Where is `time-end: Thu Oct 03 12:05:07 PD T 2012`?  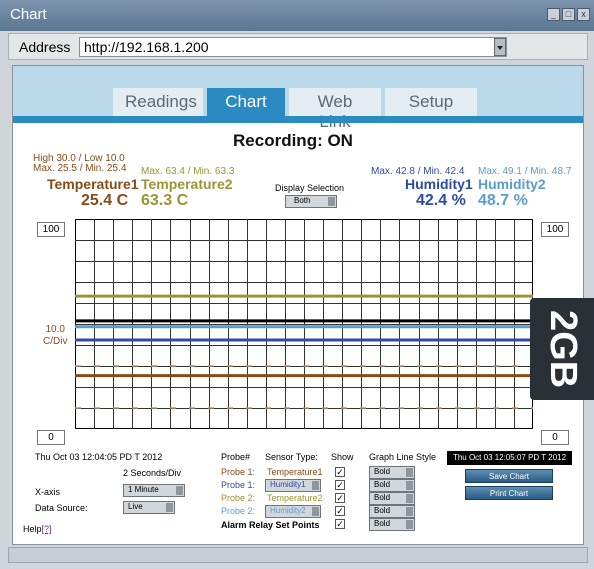
time-end: Thu Oct 03 12:05:07 PD T 2012 is located at coordinates (509, 458).